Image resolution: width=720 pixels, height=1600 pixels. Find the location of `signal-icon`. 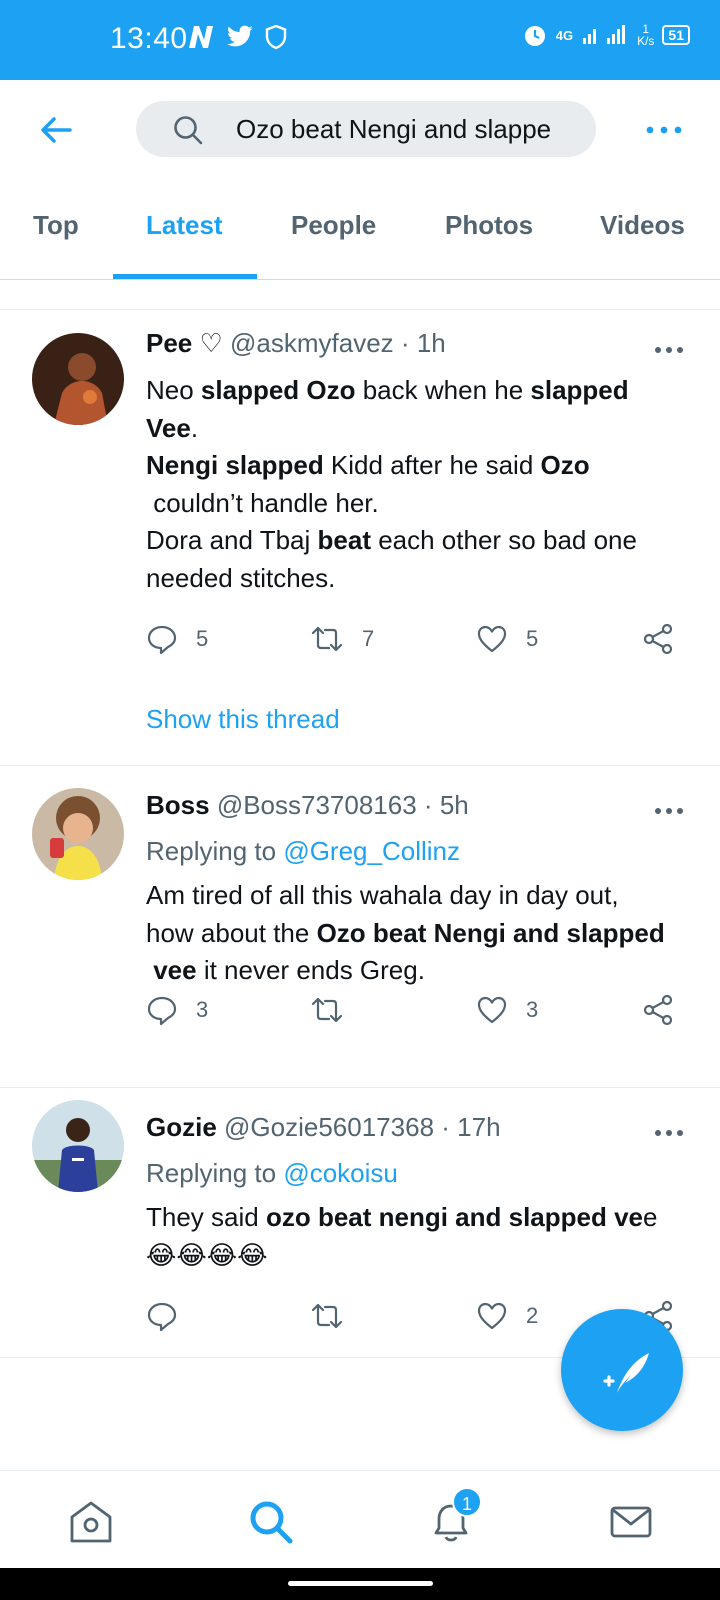

signal-icon is located at coordinates (604, 34).